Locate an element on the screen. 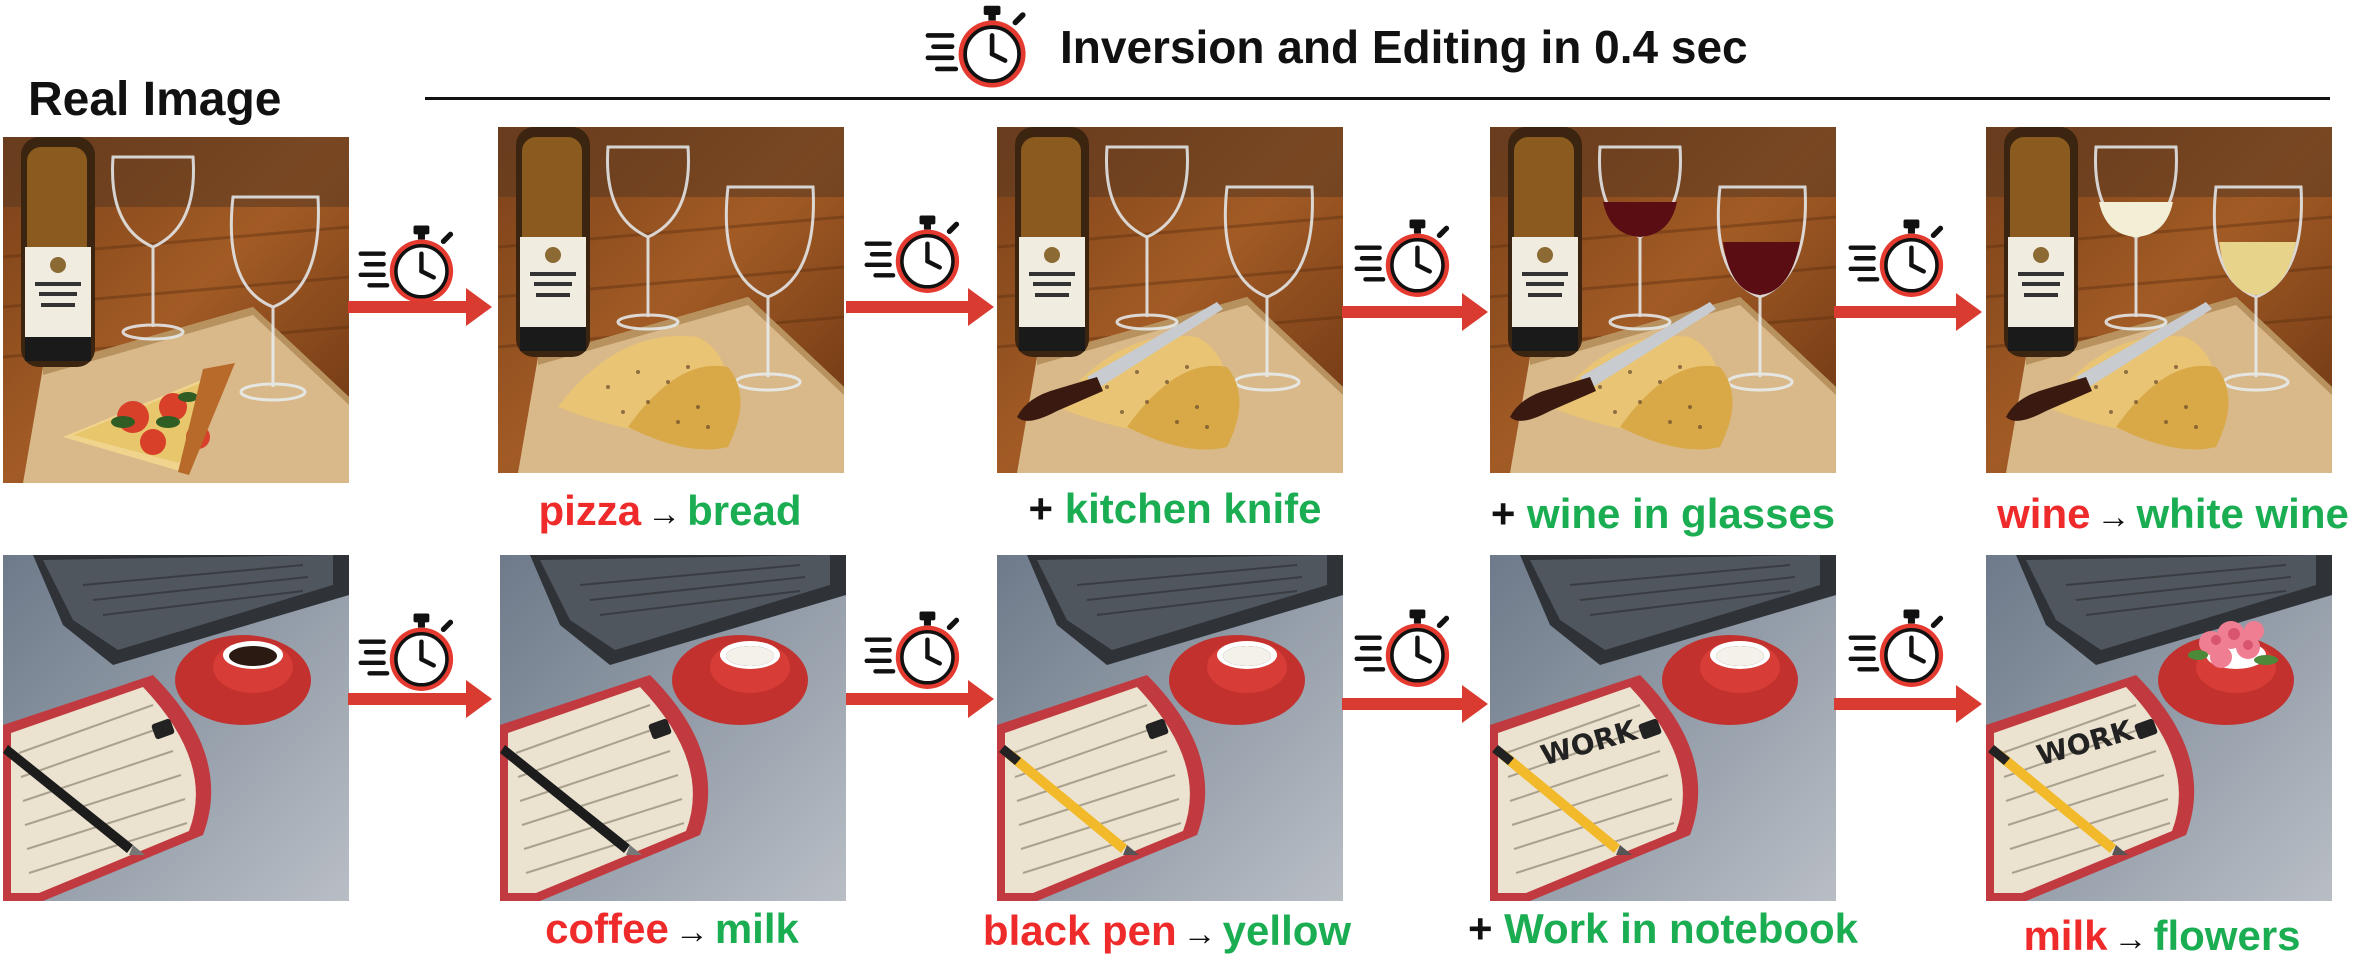 The width and height of the screenshot is (2353, 963). edited-image-milk is located at coordinates (673, 728).